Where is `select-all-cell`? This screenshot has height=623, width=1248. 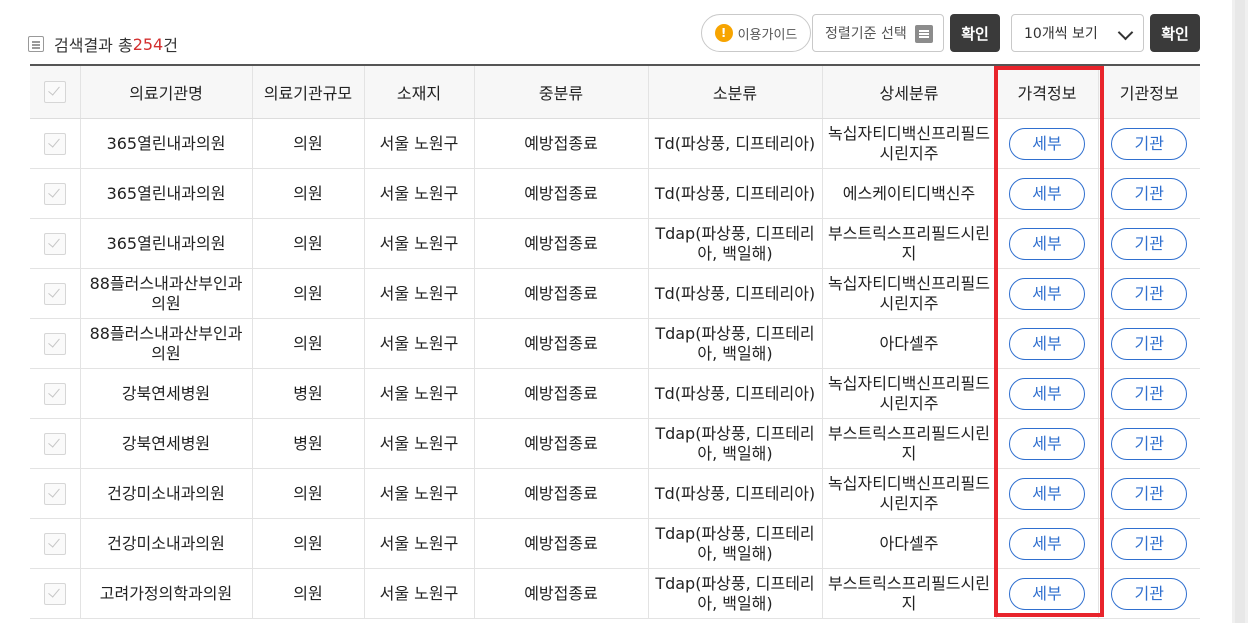
select-all-cell is located at coordinates (55, 91).